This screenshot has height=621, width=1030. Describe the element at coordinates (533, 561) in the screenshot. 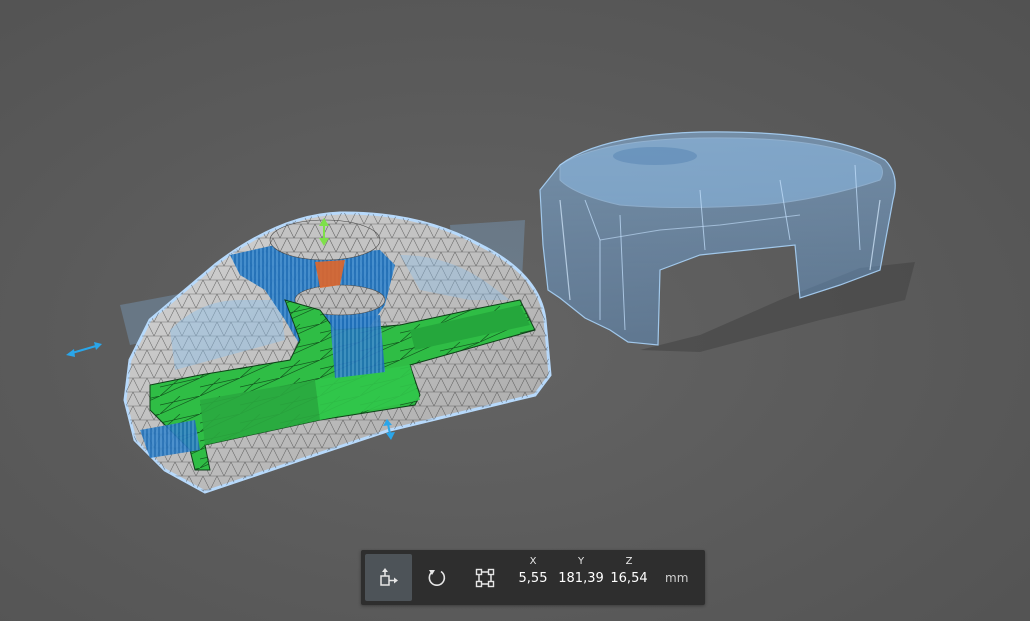

I see `x-axis-label: X` at that location.